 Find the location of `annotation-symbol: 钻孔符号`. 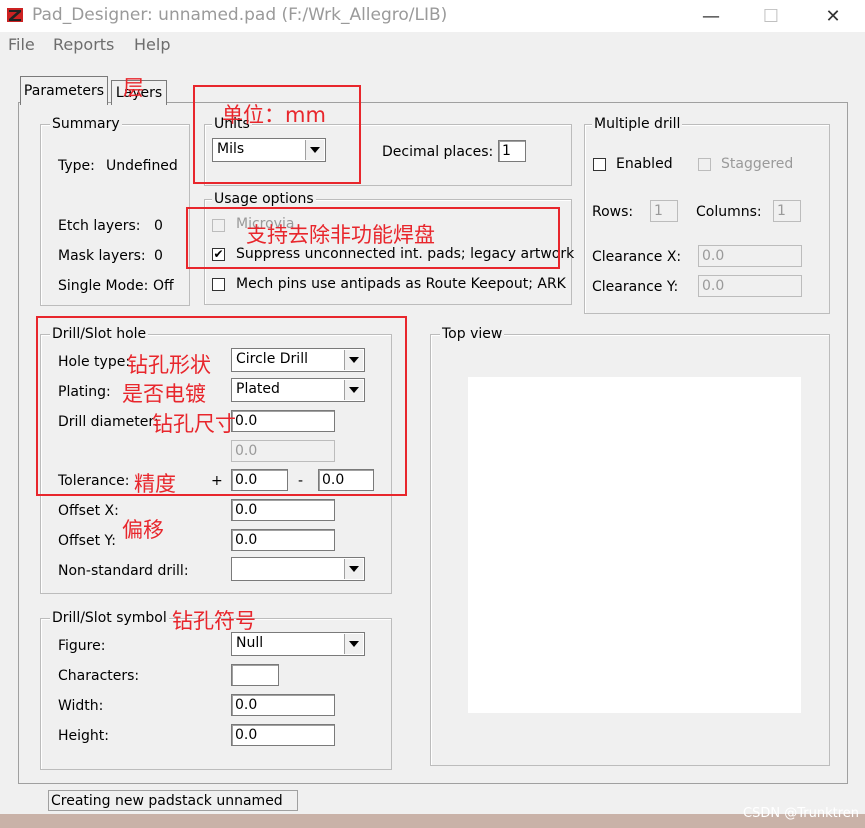

annotation-symbol: 钻孔符号 is located at coordinates (214, 621).